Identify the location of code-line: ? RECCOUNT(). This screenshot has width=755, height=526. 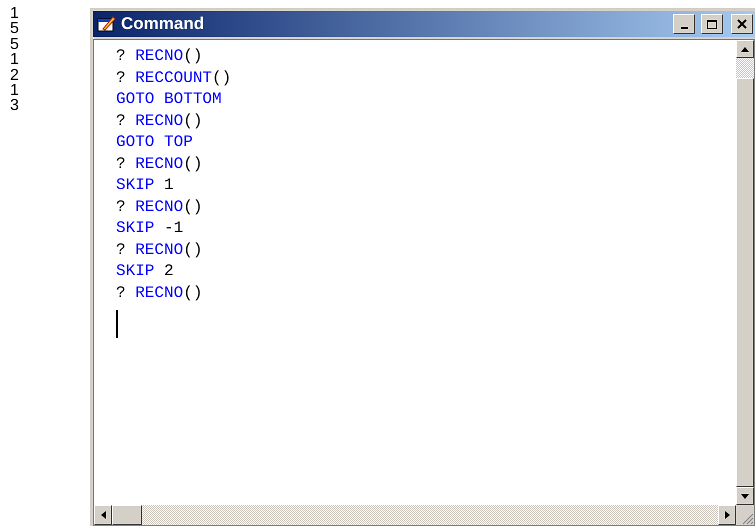
(174, 78).